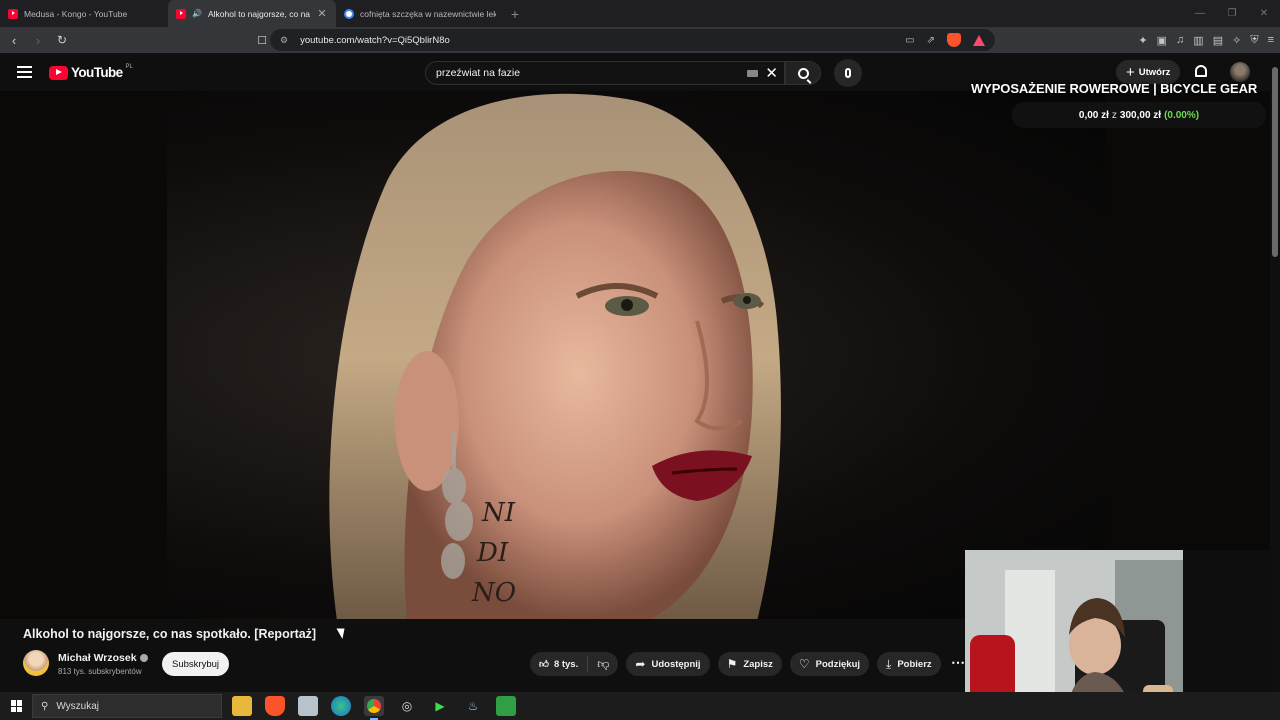 This screenshot has height=720, width=1280. What do you see at coordinates (954, 40) in the screenshot?
I see `brave-shield-icon` at bounding box center [954, 40].